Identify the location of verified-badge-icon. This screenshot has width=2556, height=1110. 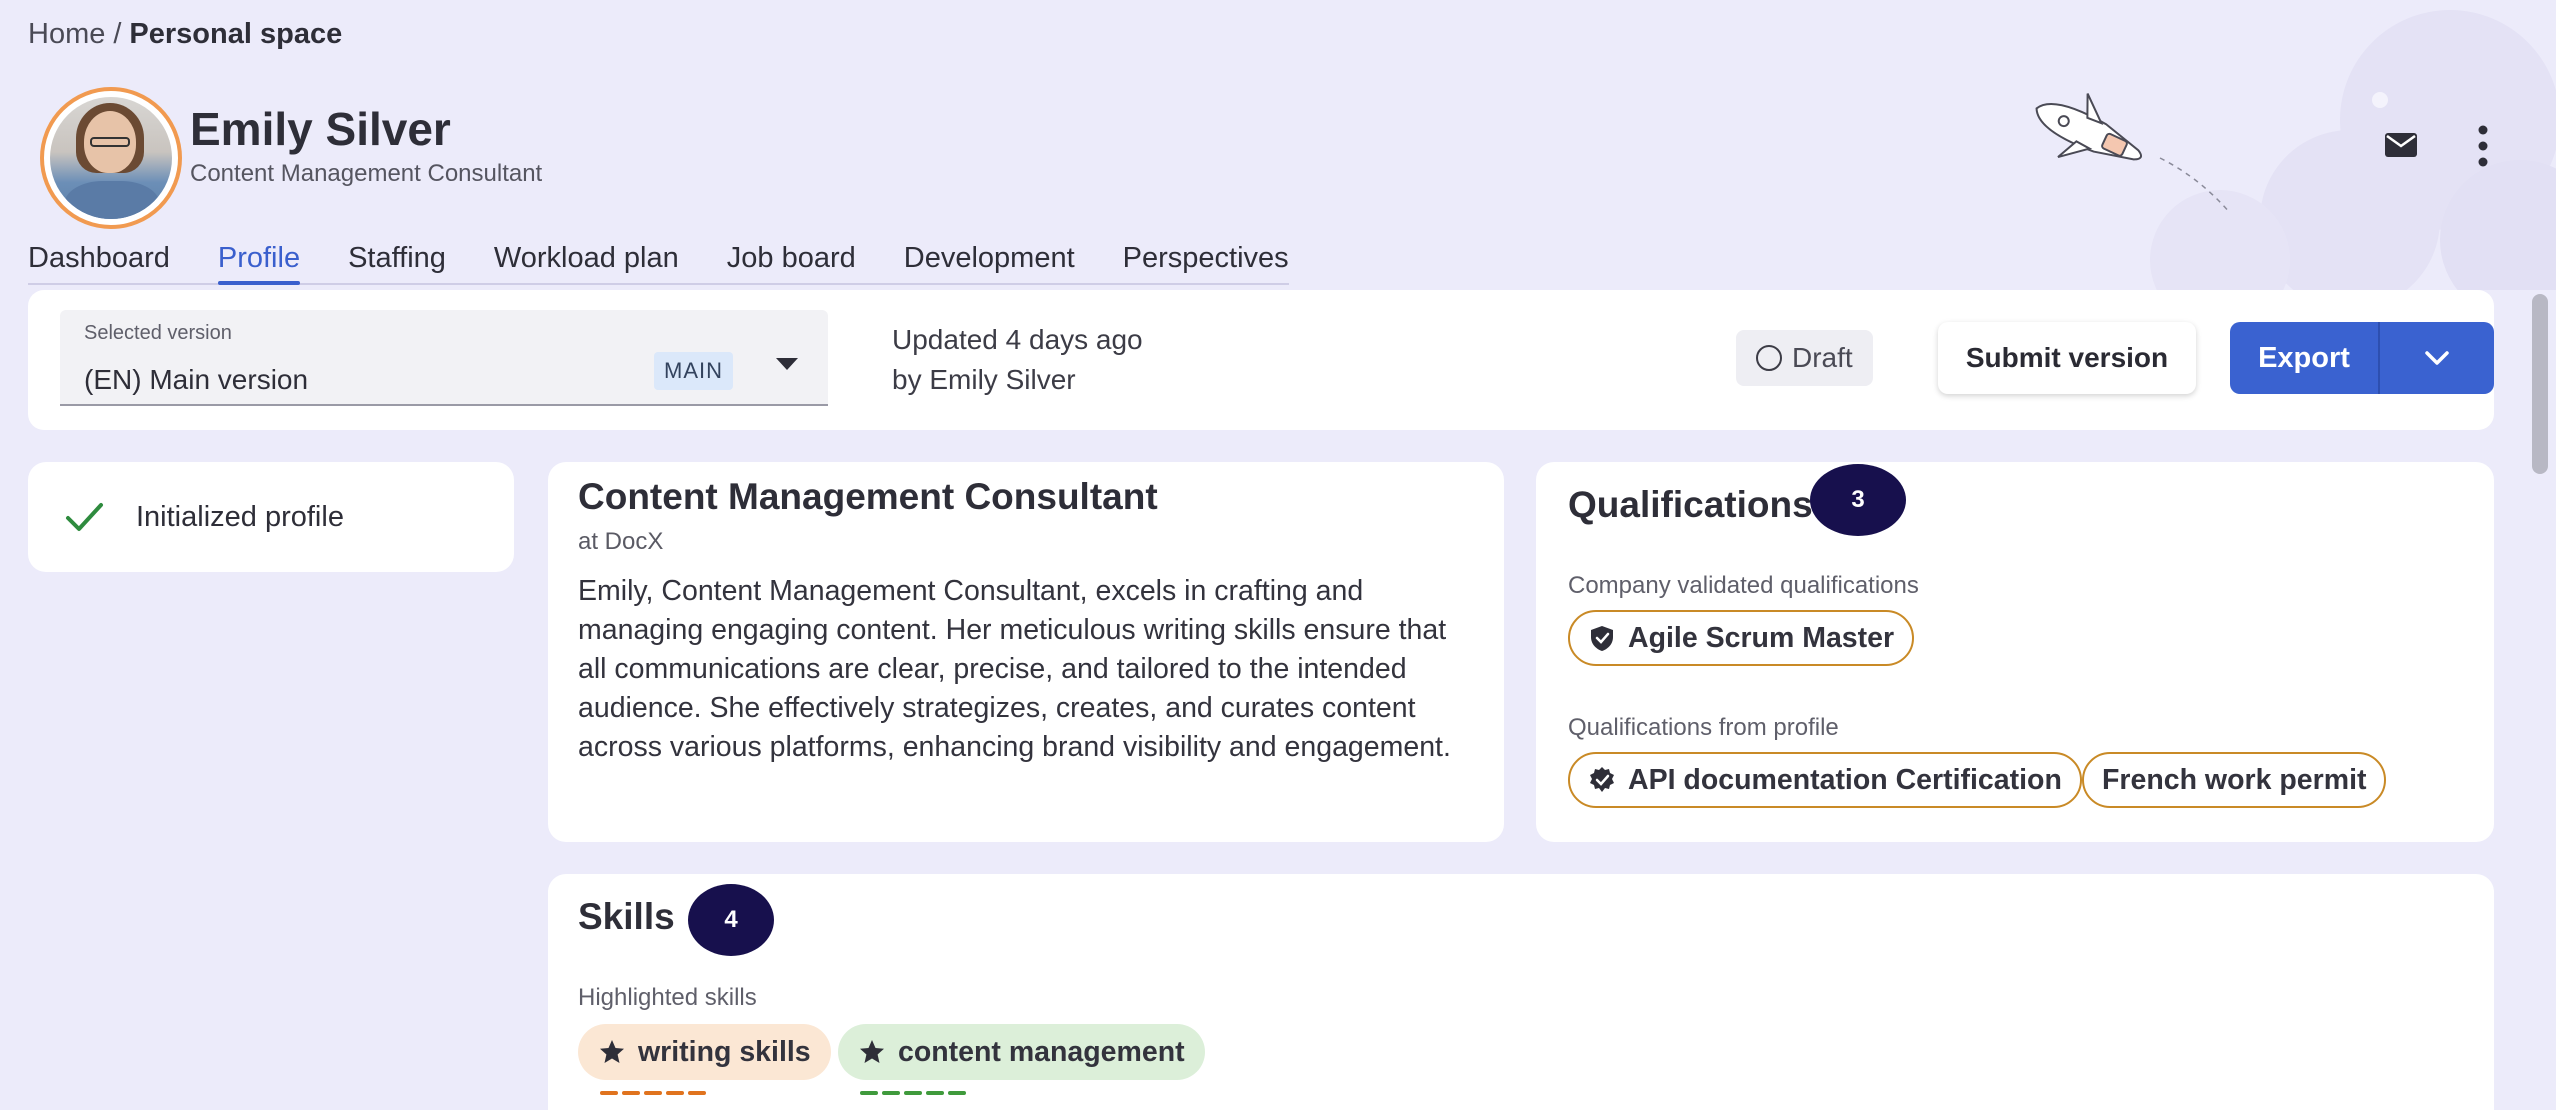
(1602, 779).